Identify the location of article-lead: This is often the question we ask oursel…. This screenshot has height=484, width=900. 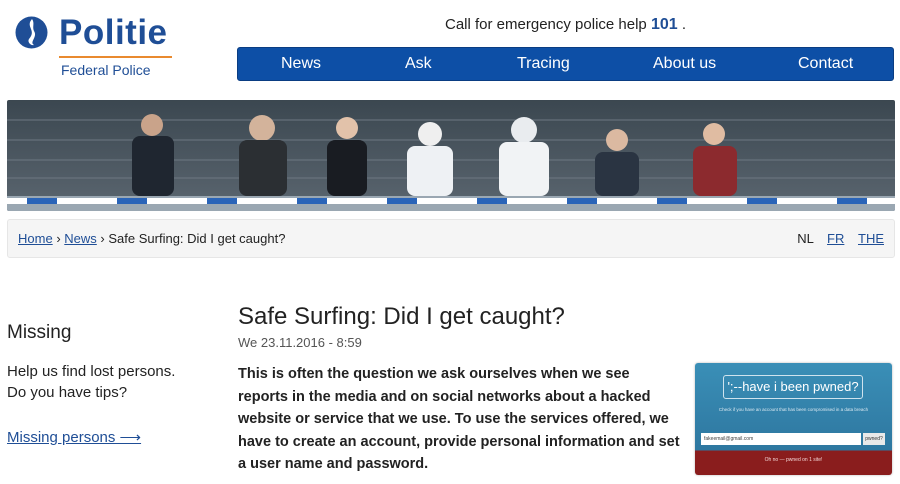
(459, 419).